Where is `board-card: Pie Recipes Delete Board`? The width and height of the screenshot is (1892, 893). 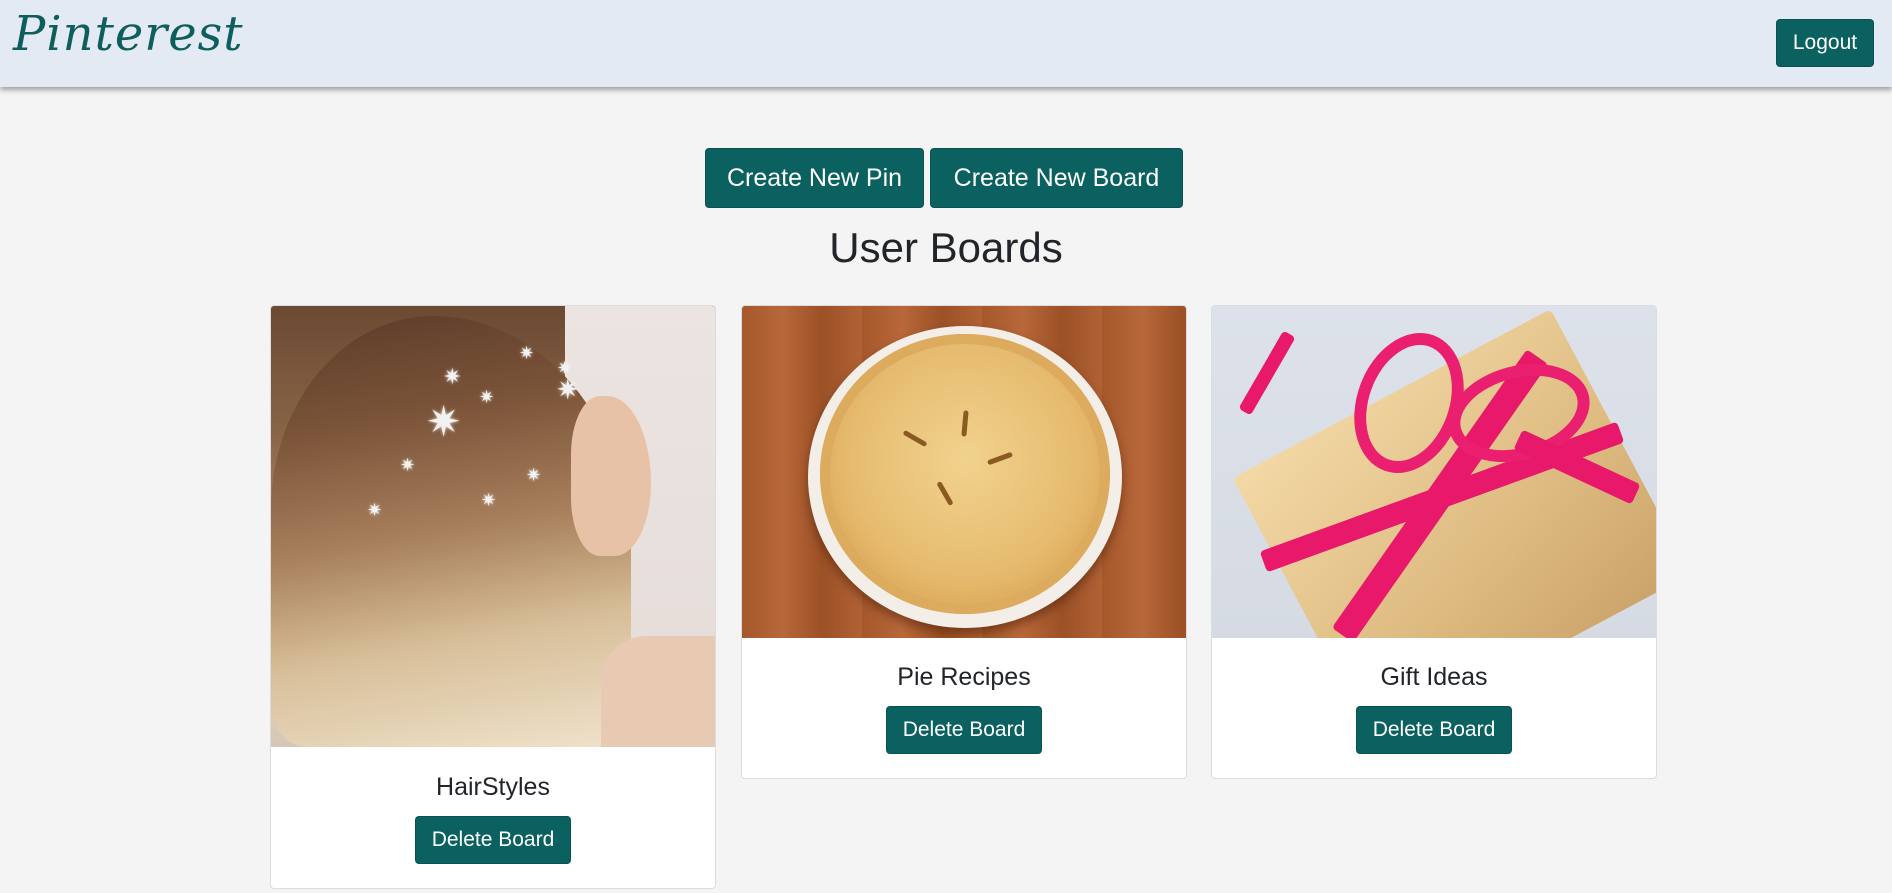 board-card: Pie Recipes Delete Board is located at coordinates (964, 542).